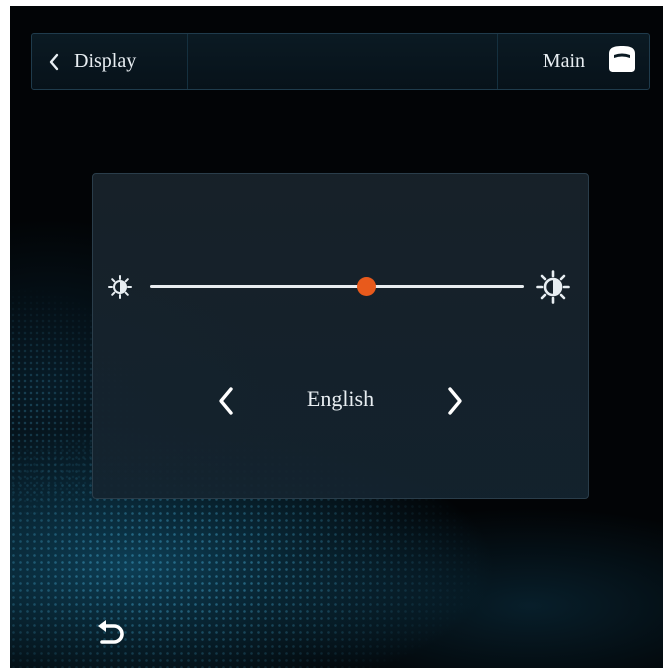 This screenshot has height=668, width=663. I want to click on back-to-display-button: Display, so click(92, 61).